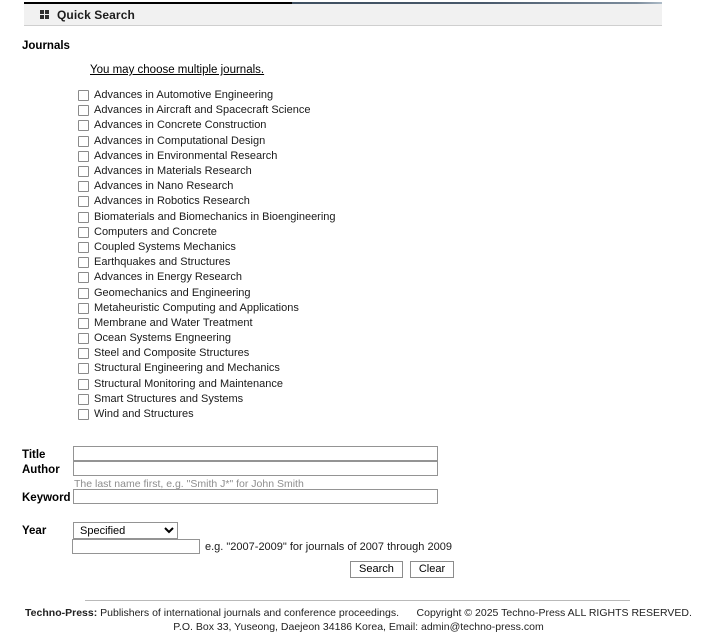 The image size is (717, 636). What do you see at coordinates (164, 186) in the screenshot?
I see `journal-label: Advances in Nano Research` at bounding box center [164, 186].